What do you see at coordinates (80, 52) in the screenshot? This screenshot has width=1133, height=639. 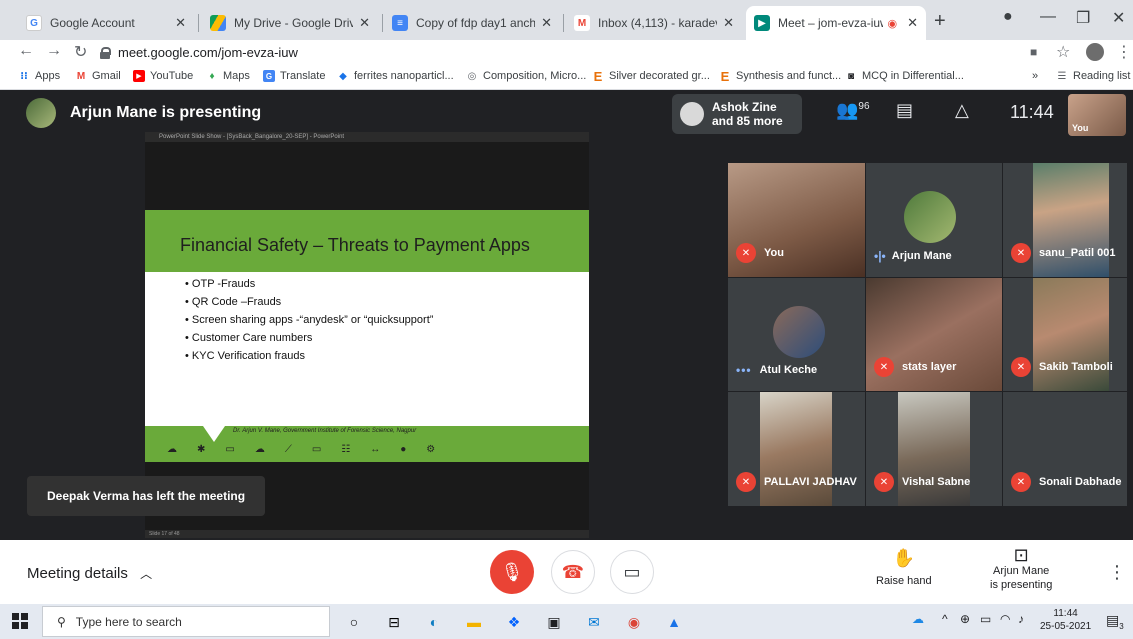 I see `reload-button: ↻` at bounding box center [80, 52].